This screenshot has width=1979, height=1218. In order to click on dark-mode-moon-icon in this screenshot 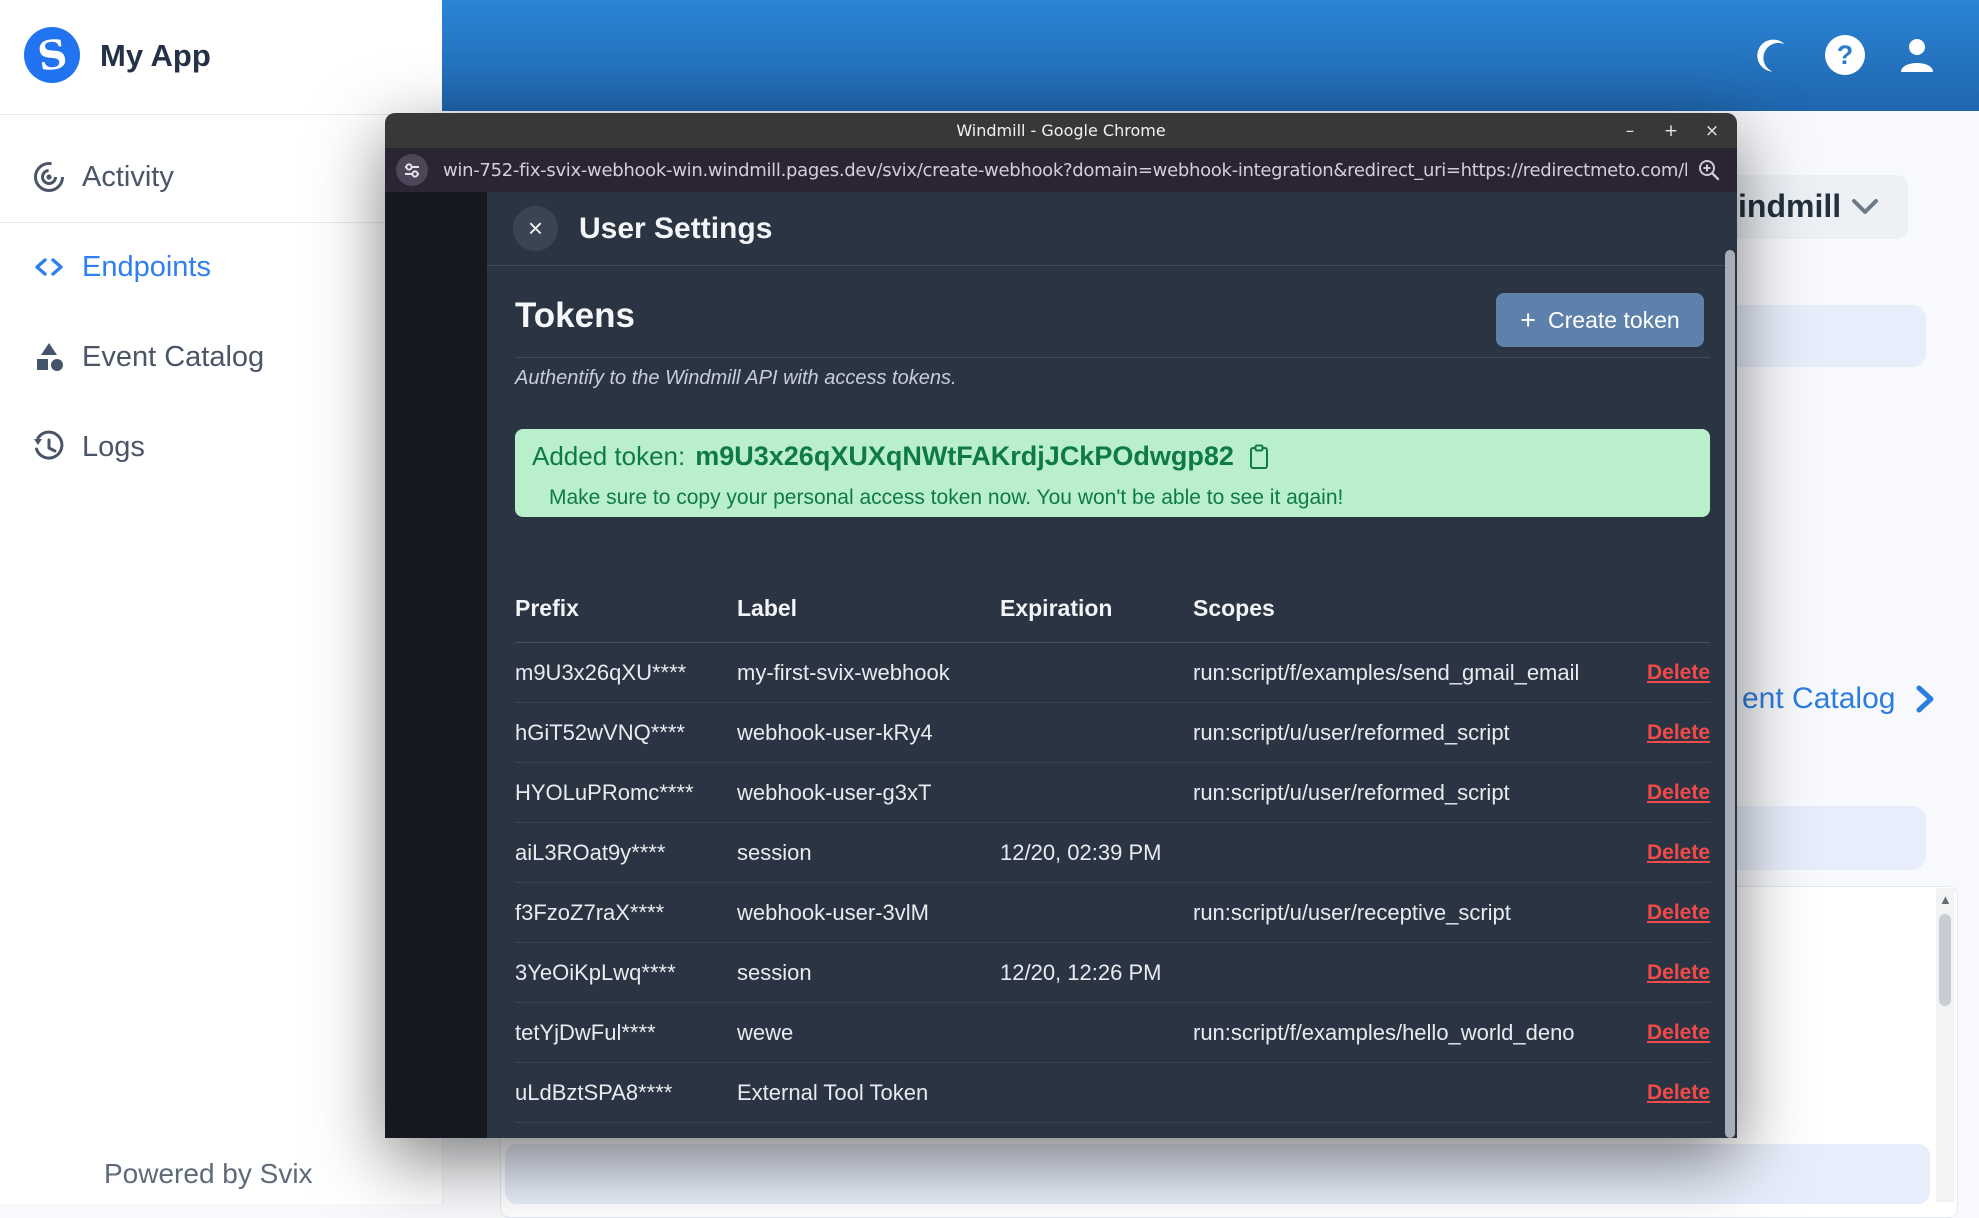, I will do `click(1772, 55)`.